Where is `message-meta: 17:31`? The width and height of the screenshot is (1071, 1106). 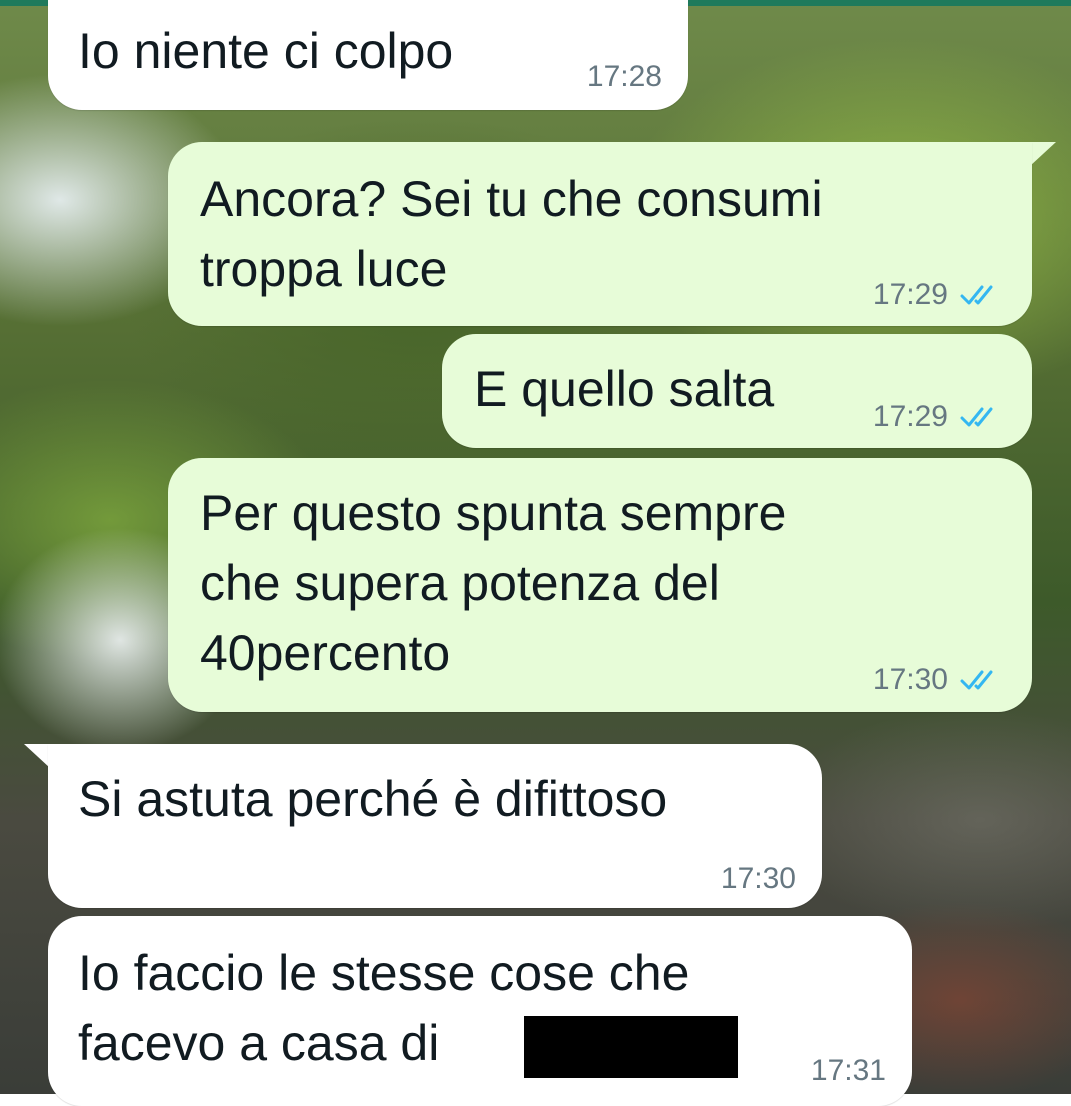 message-meta: 17:31 is located at coordinates (848, 1071).